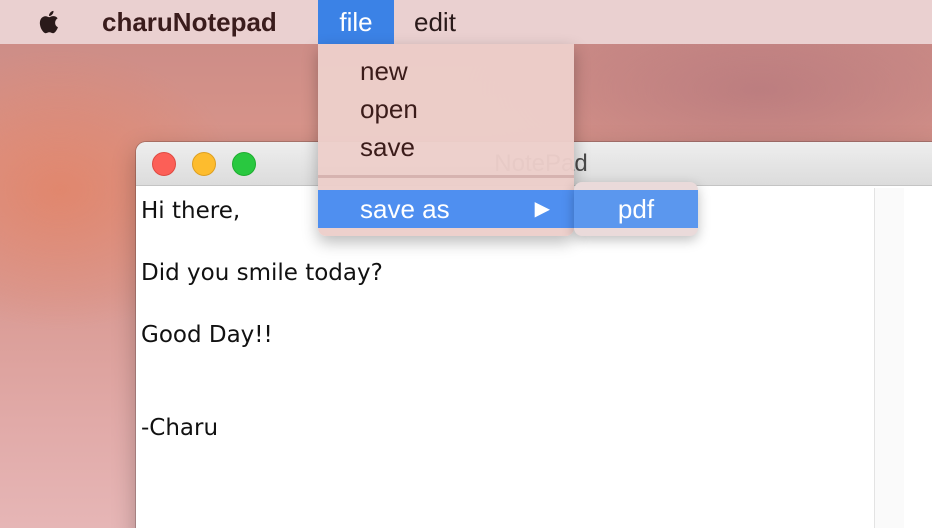  What do you see at coordinates (446, 71) in the screenshot?
I see `menu-item-new: new` at bounding box center [446, 71].